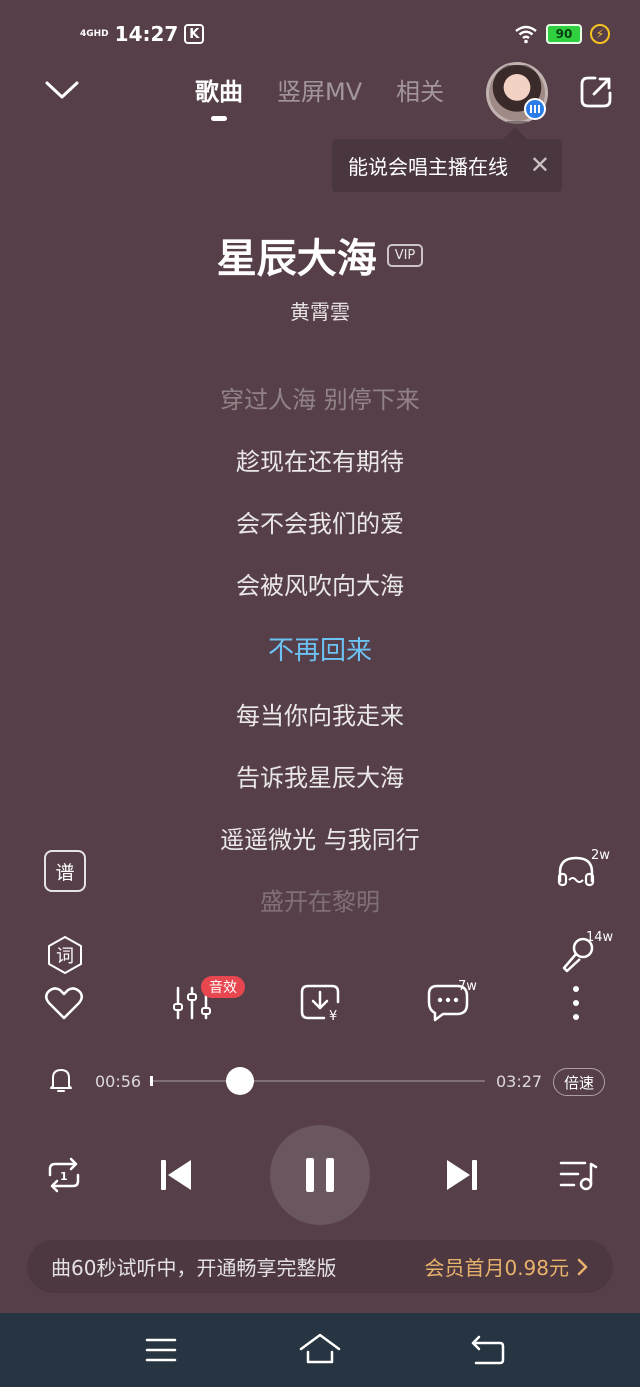 Image resolution: width=640 pixels, height=1387 pixels. Describe the element at coordinates (320, 899) in the screenshot. I see `lyric-line: 盛开在黎明` at that location.